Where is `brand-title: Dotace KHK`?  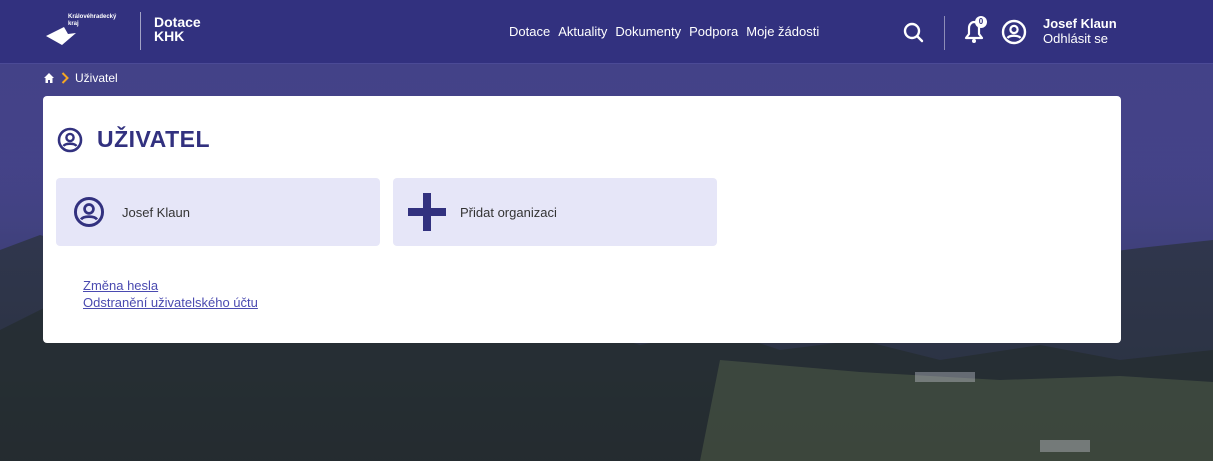 brand-title: Dotace KHK is located at coordinates (177, 29).